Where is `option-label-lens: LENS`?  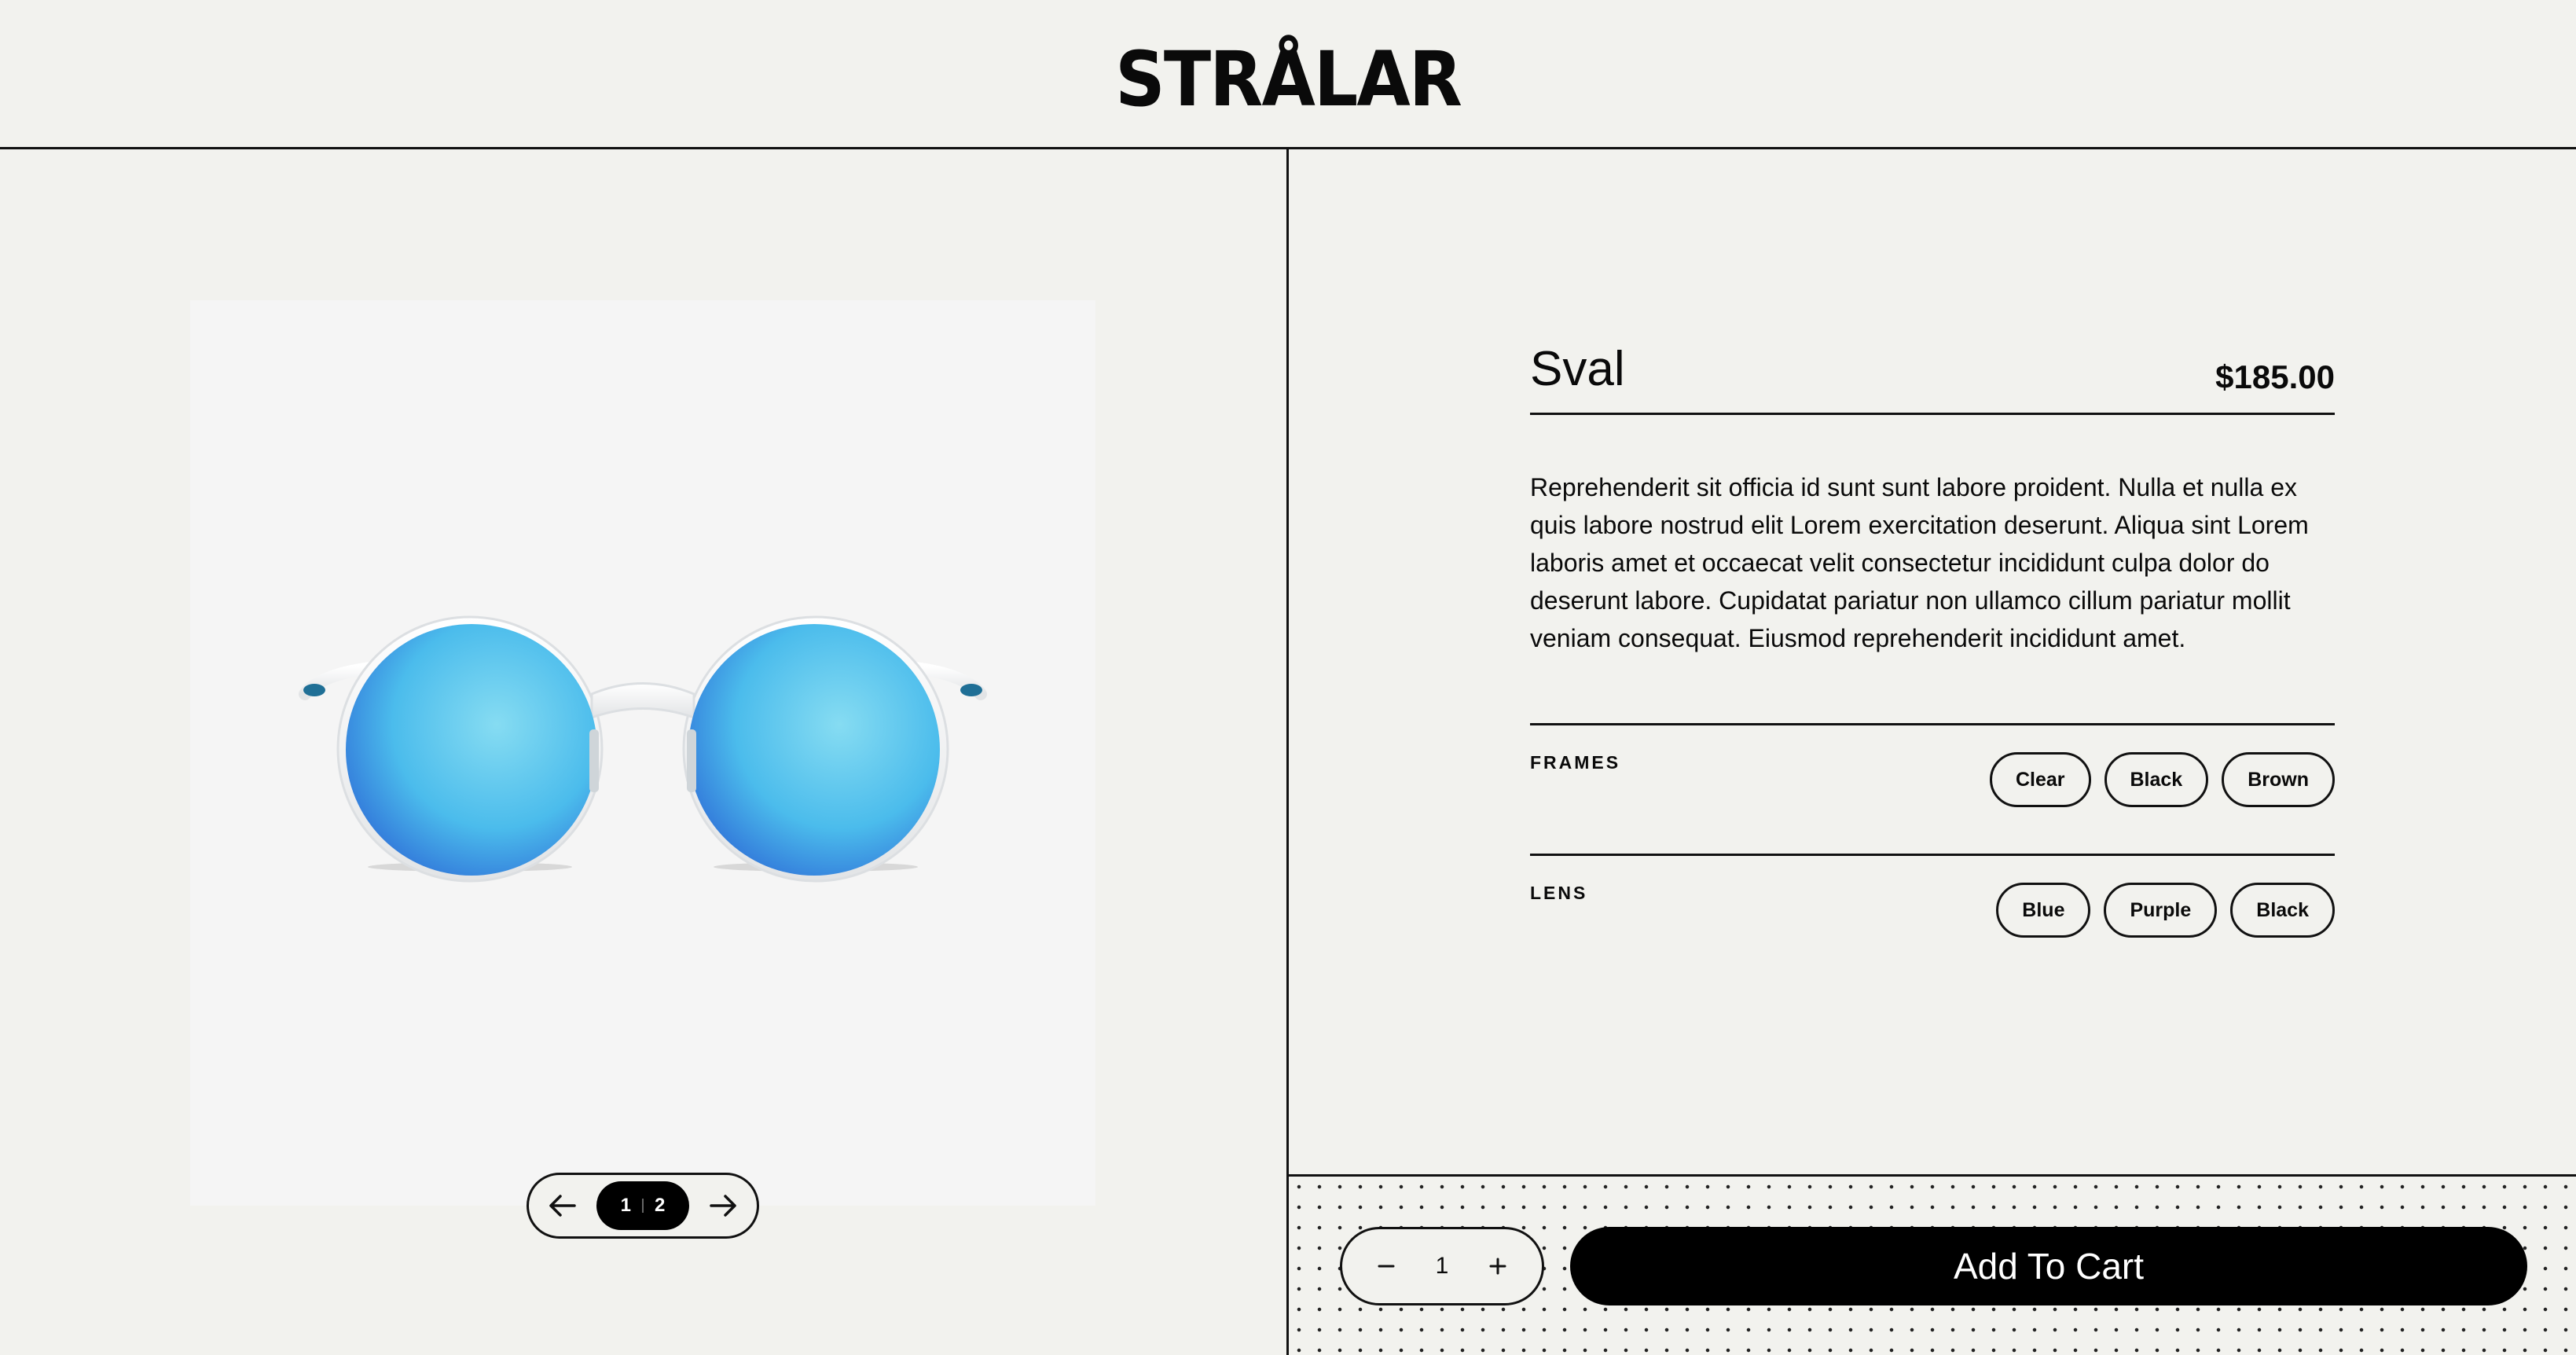 option-label-lens: LENS is located at coordinates (1559, 893).